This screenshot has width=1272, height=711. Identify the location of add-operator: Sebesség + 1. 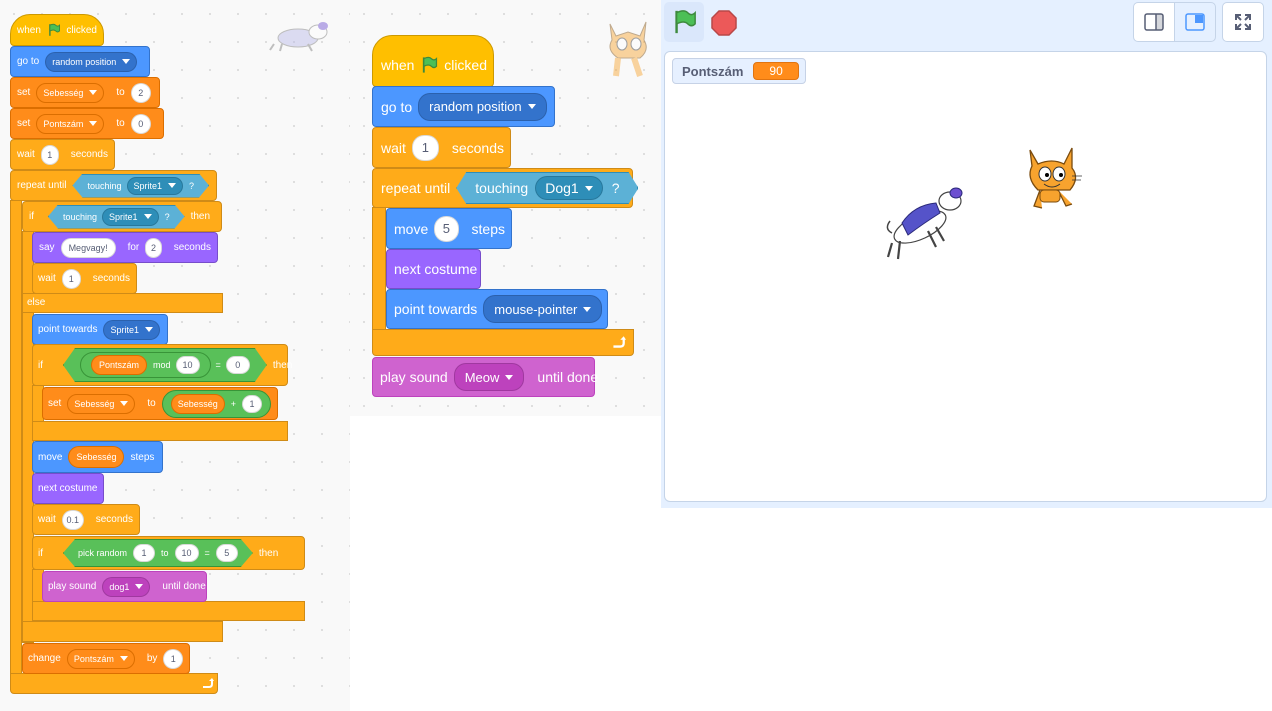
(216, 403).